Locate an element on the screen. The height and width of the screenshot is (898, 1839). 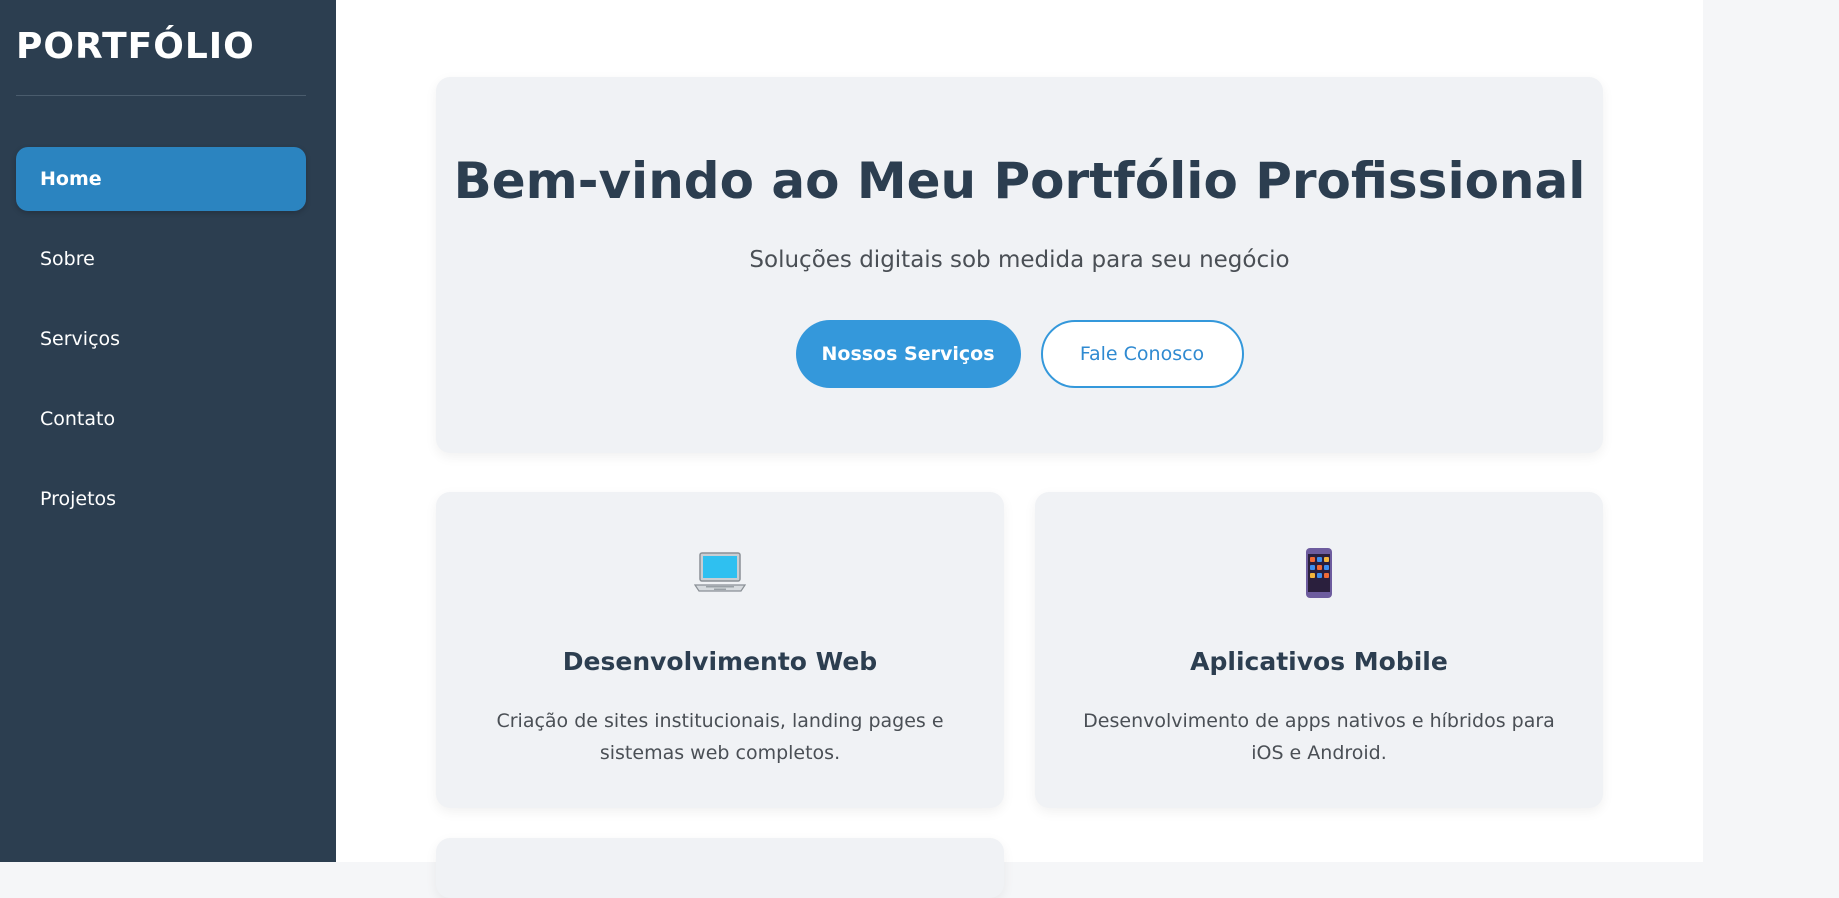
contact-us-button: Fale Conosco is located at coordinates (1142, 354).